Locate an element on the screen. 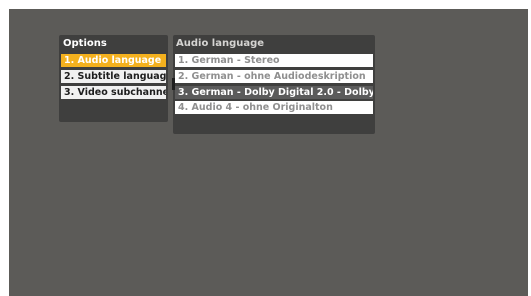 The width and height of the screenshot is (531, 296). option-subtitle-language: 2. Subtitle language is located at coordinates (113, 76).